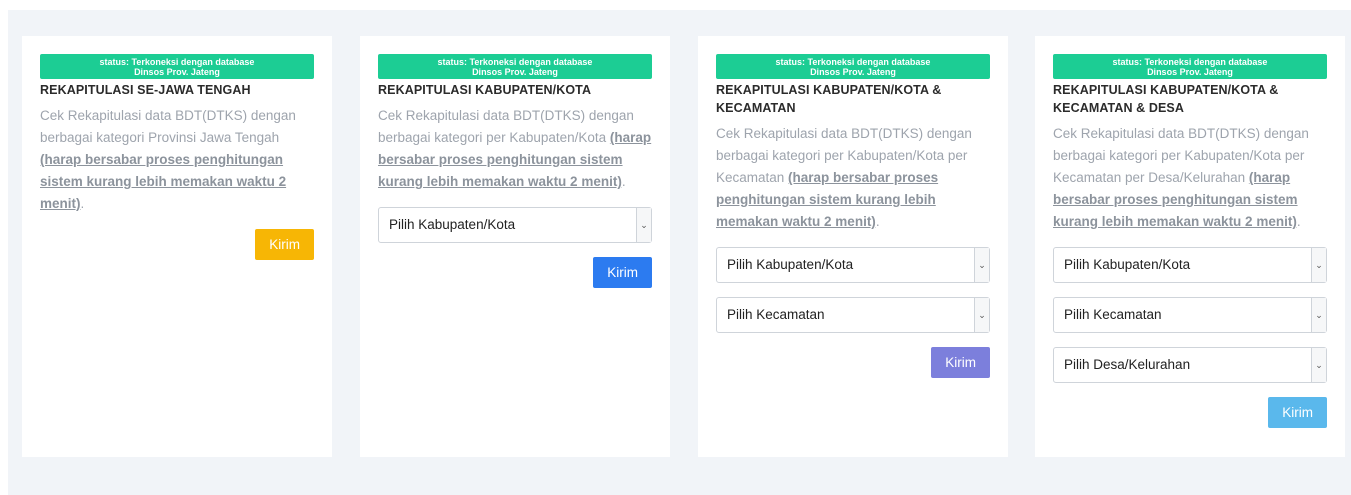 The width and height of the screenshot is (1351, 495). What do you see at coordinates (1127, 364) in the screenshot?
I see `select-value: Pilih Desa/Kelurahan` at bounding box center [1127, 364].